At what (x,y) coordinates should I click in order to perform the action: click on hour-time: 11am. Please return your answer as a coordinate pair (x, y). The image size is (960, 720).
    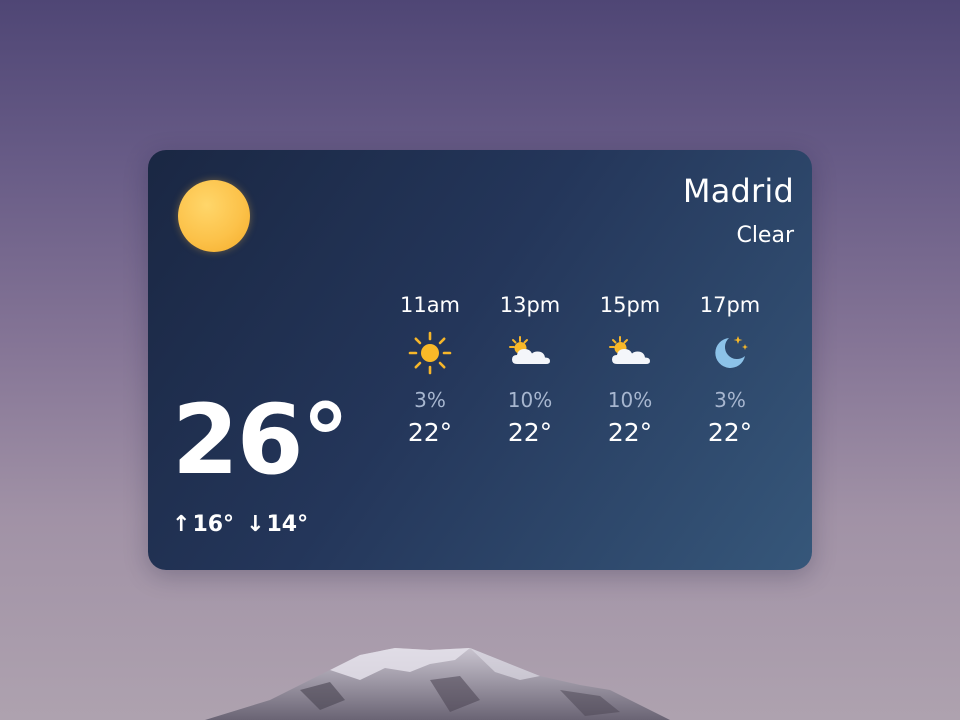
    Looking at the image, I should click on (430, 305).